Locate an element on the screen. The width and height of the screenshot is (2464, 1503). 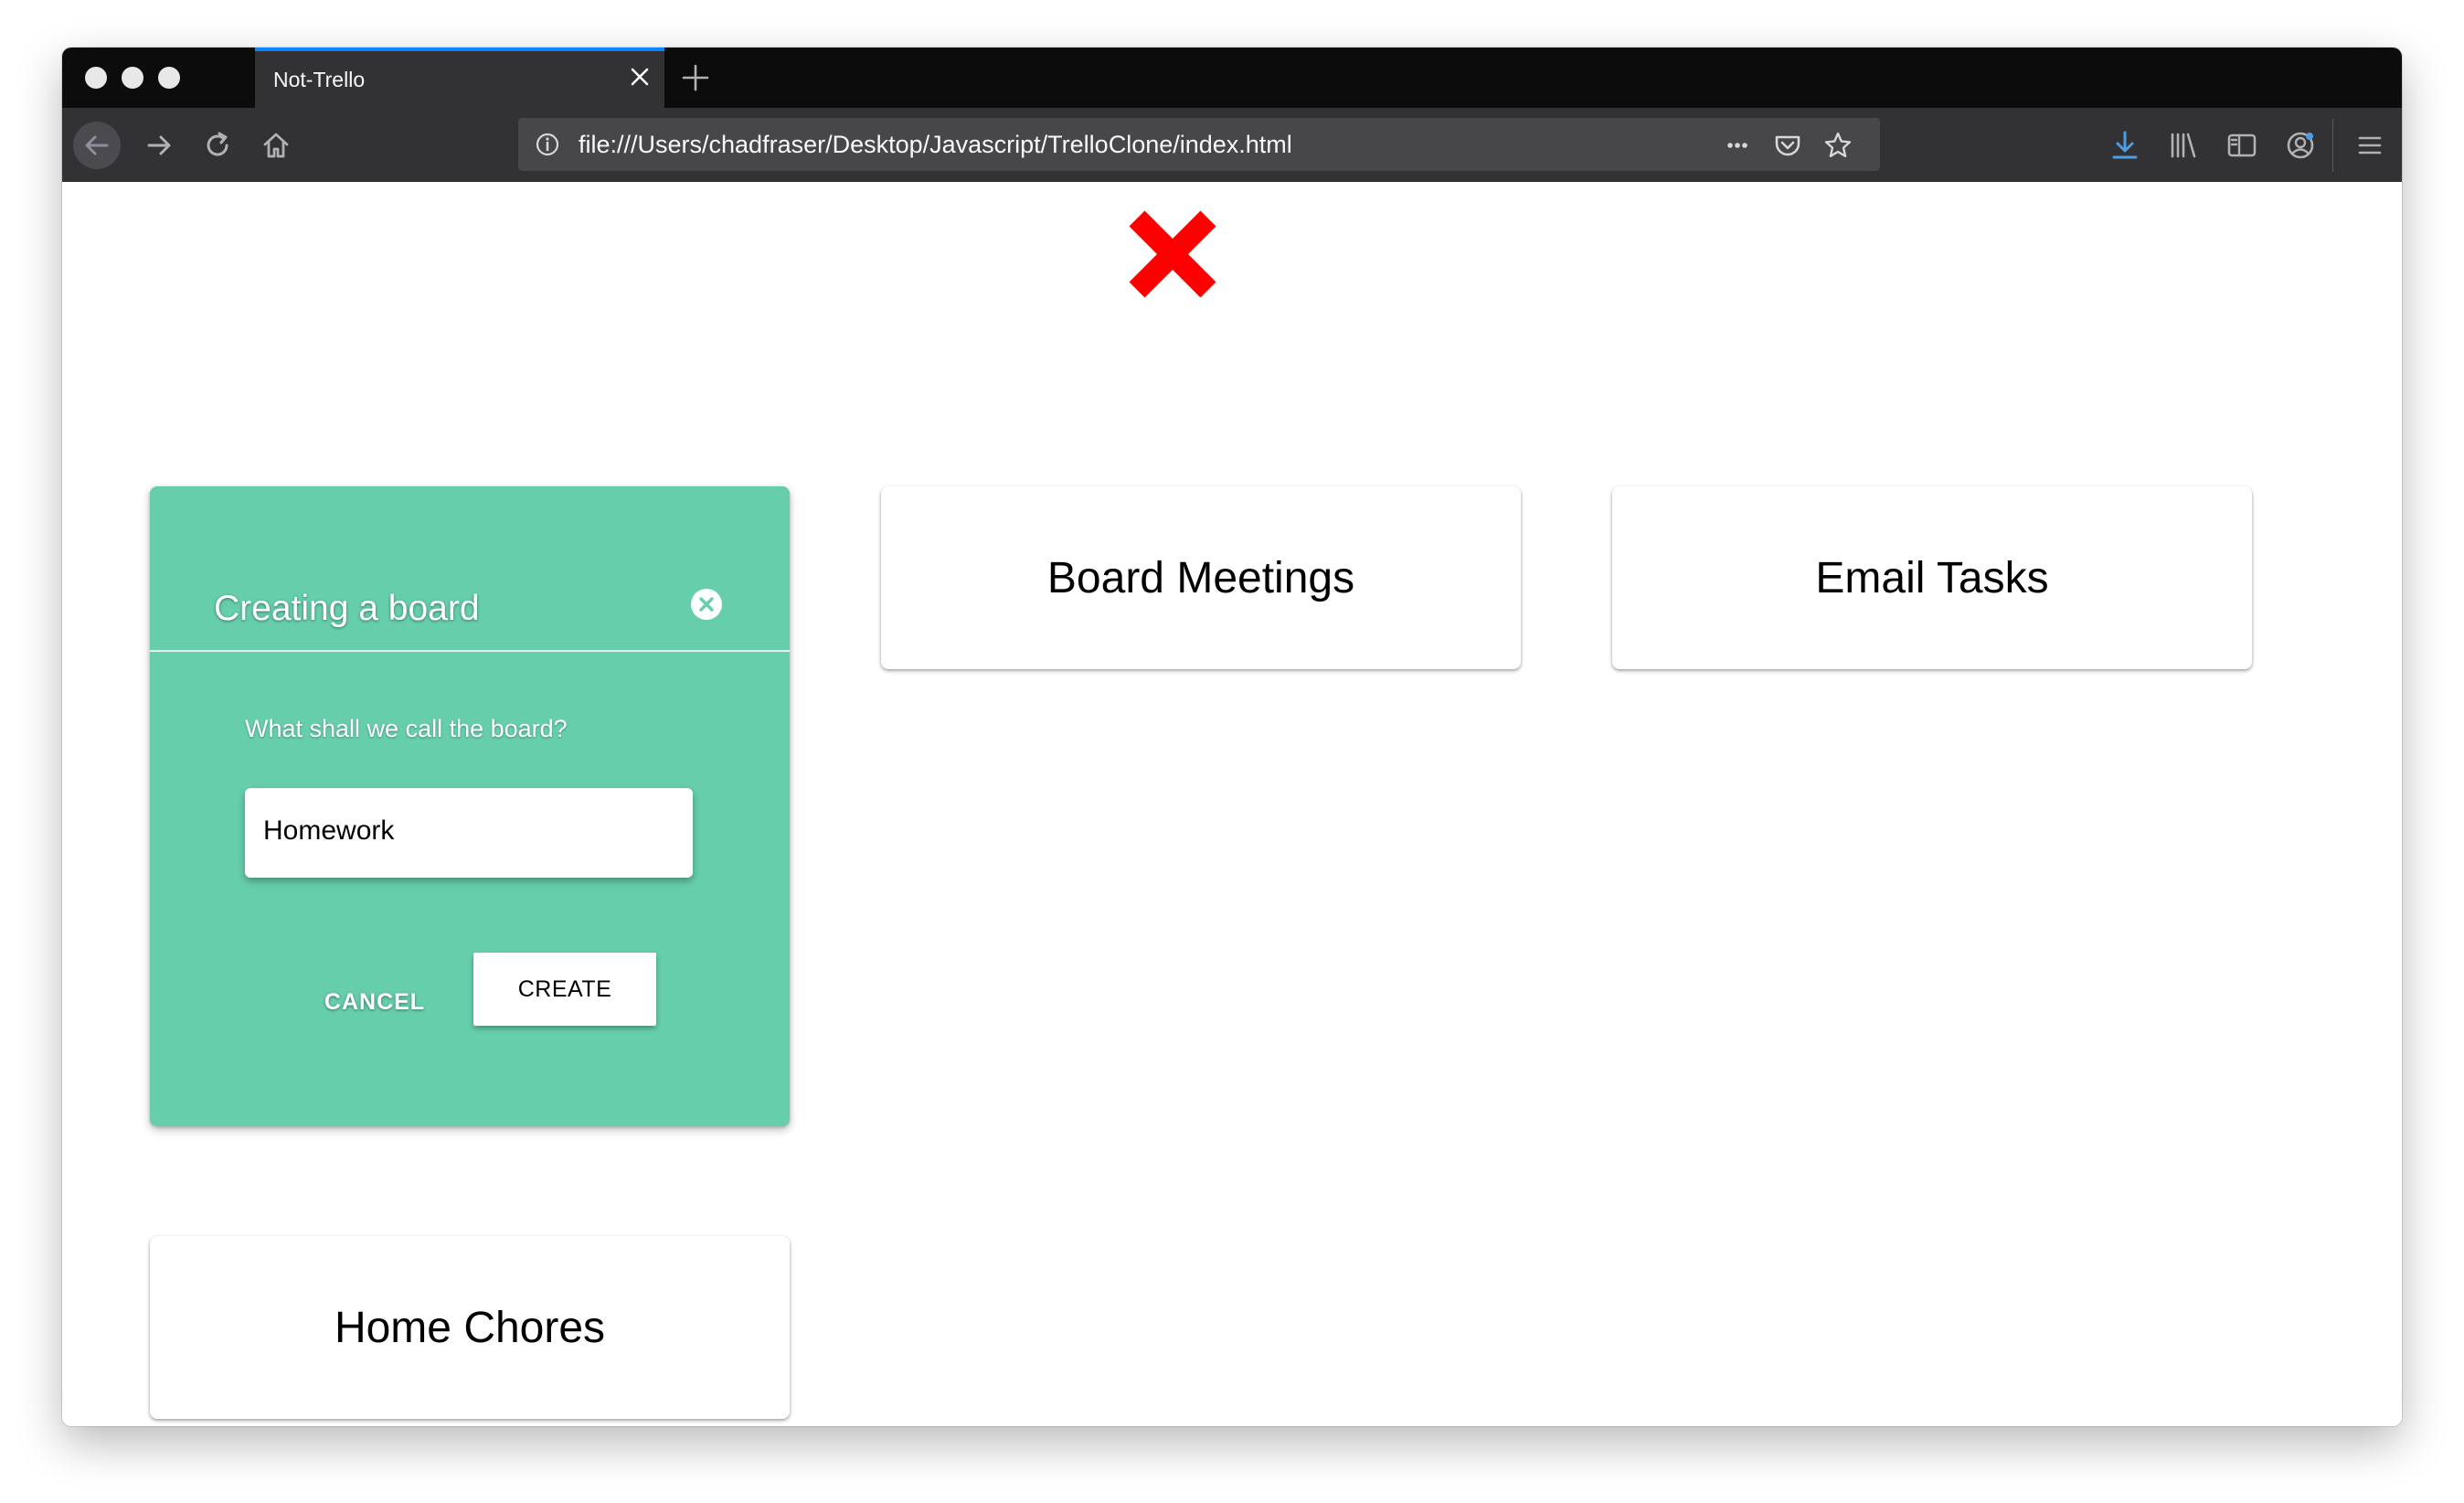
back-button is located at coordinates (97, 145).